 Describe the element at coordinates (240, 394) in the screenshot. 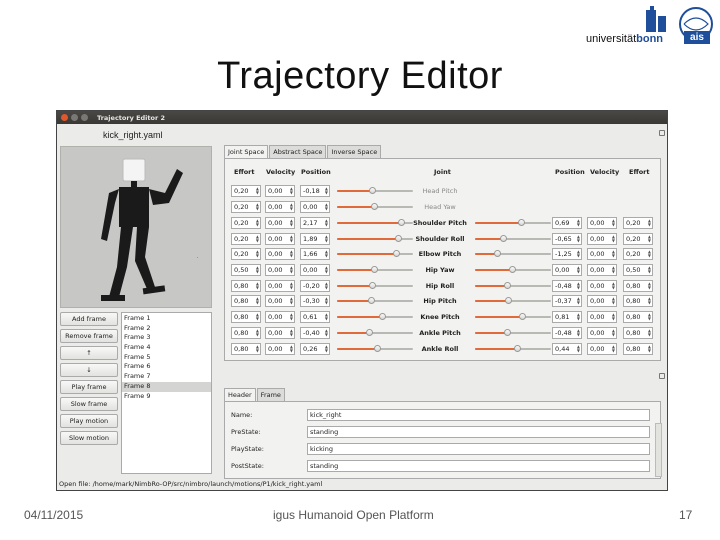

I see `tab-header: Header` at that location.